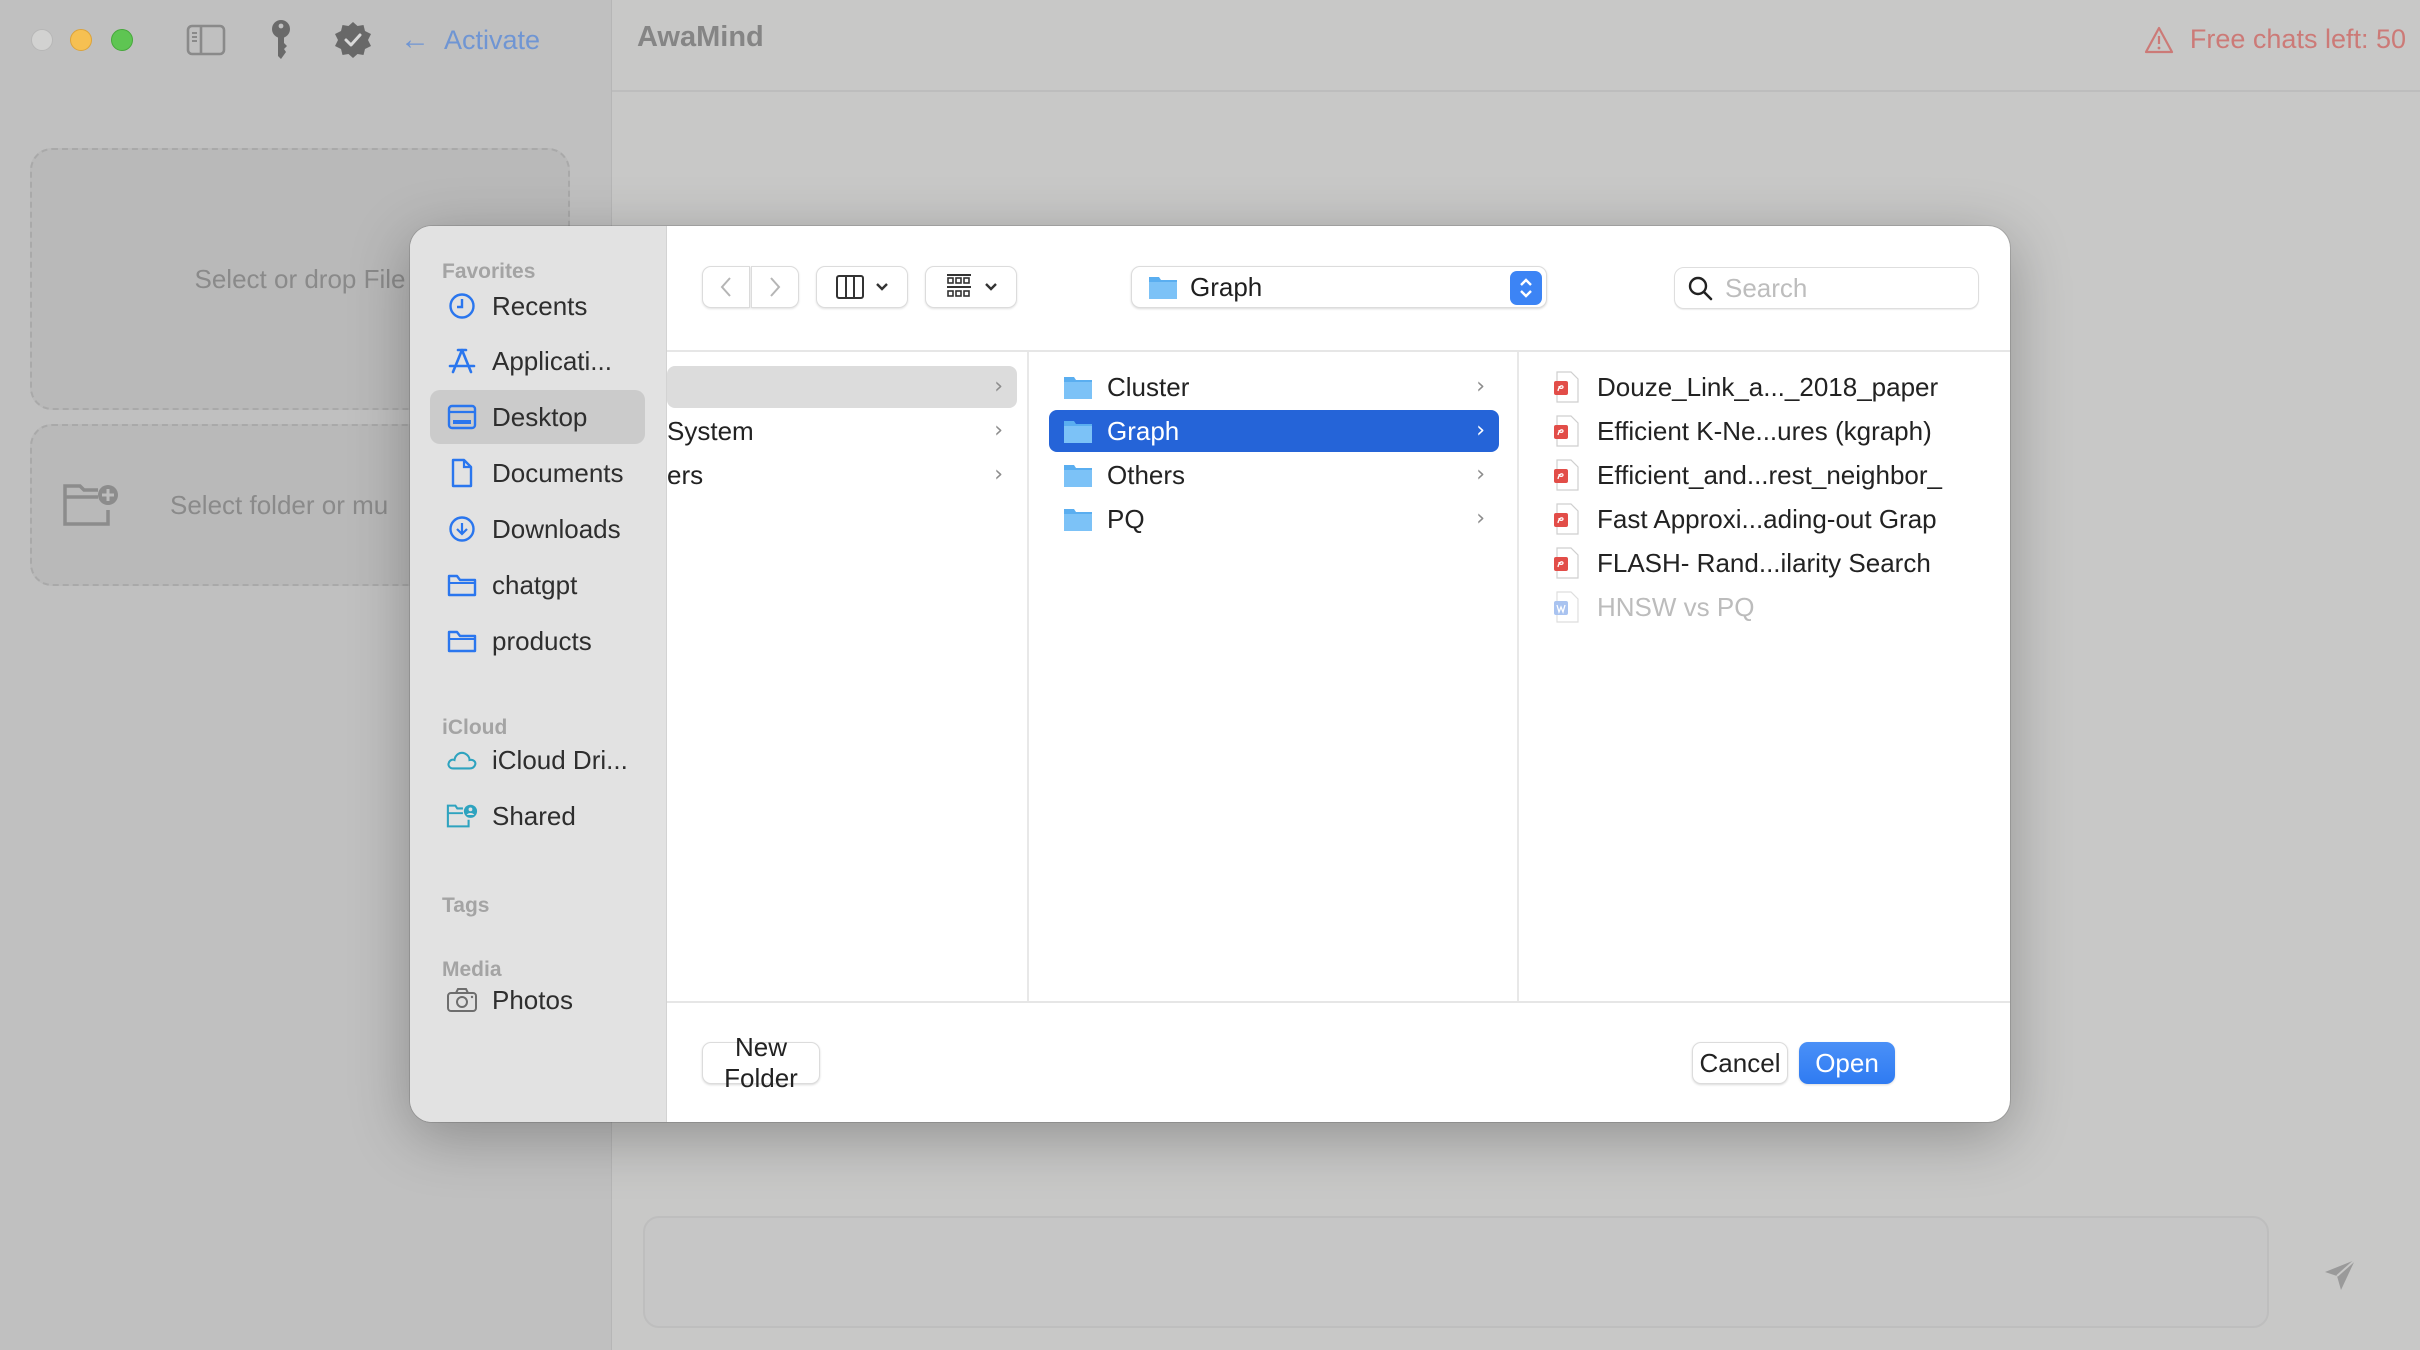 This screenshot has width=2420, height=1350. What do you see at coordinates (842, 431) in the screenshot?
I see `column-row: System ›` at bounding box center [842, 431].